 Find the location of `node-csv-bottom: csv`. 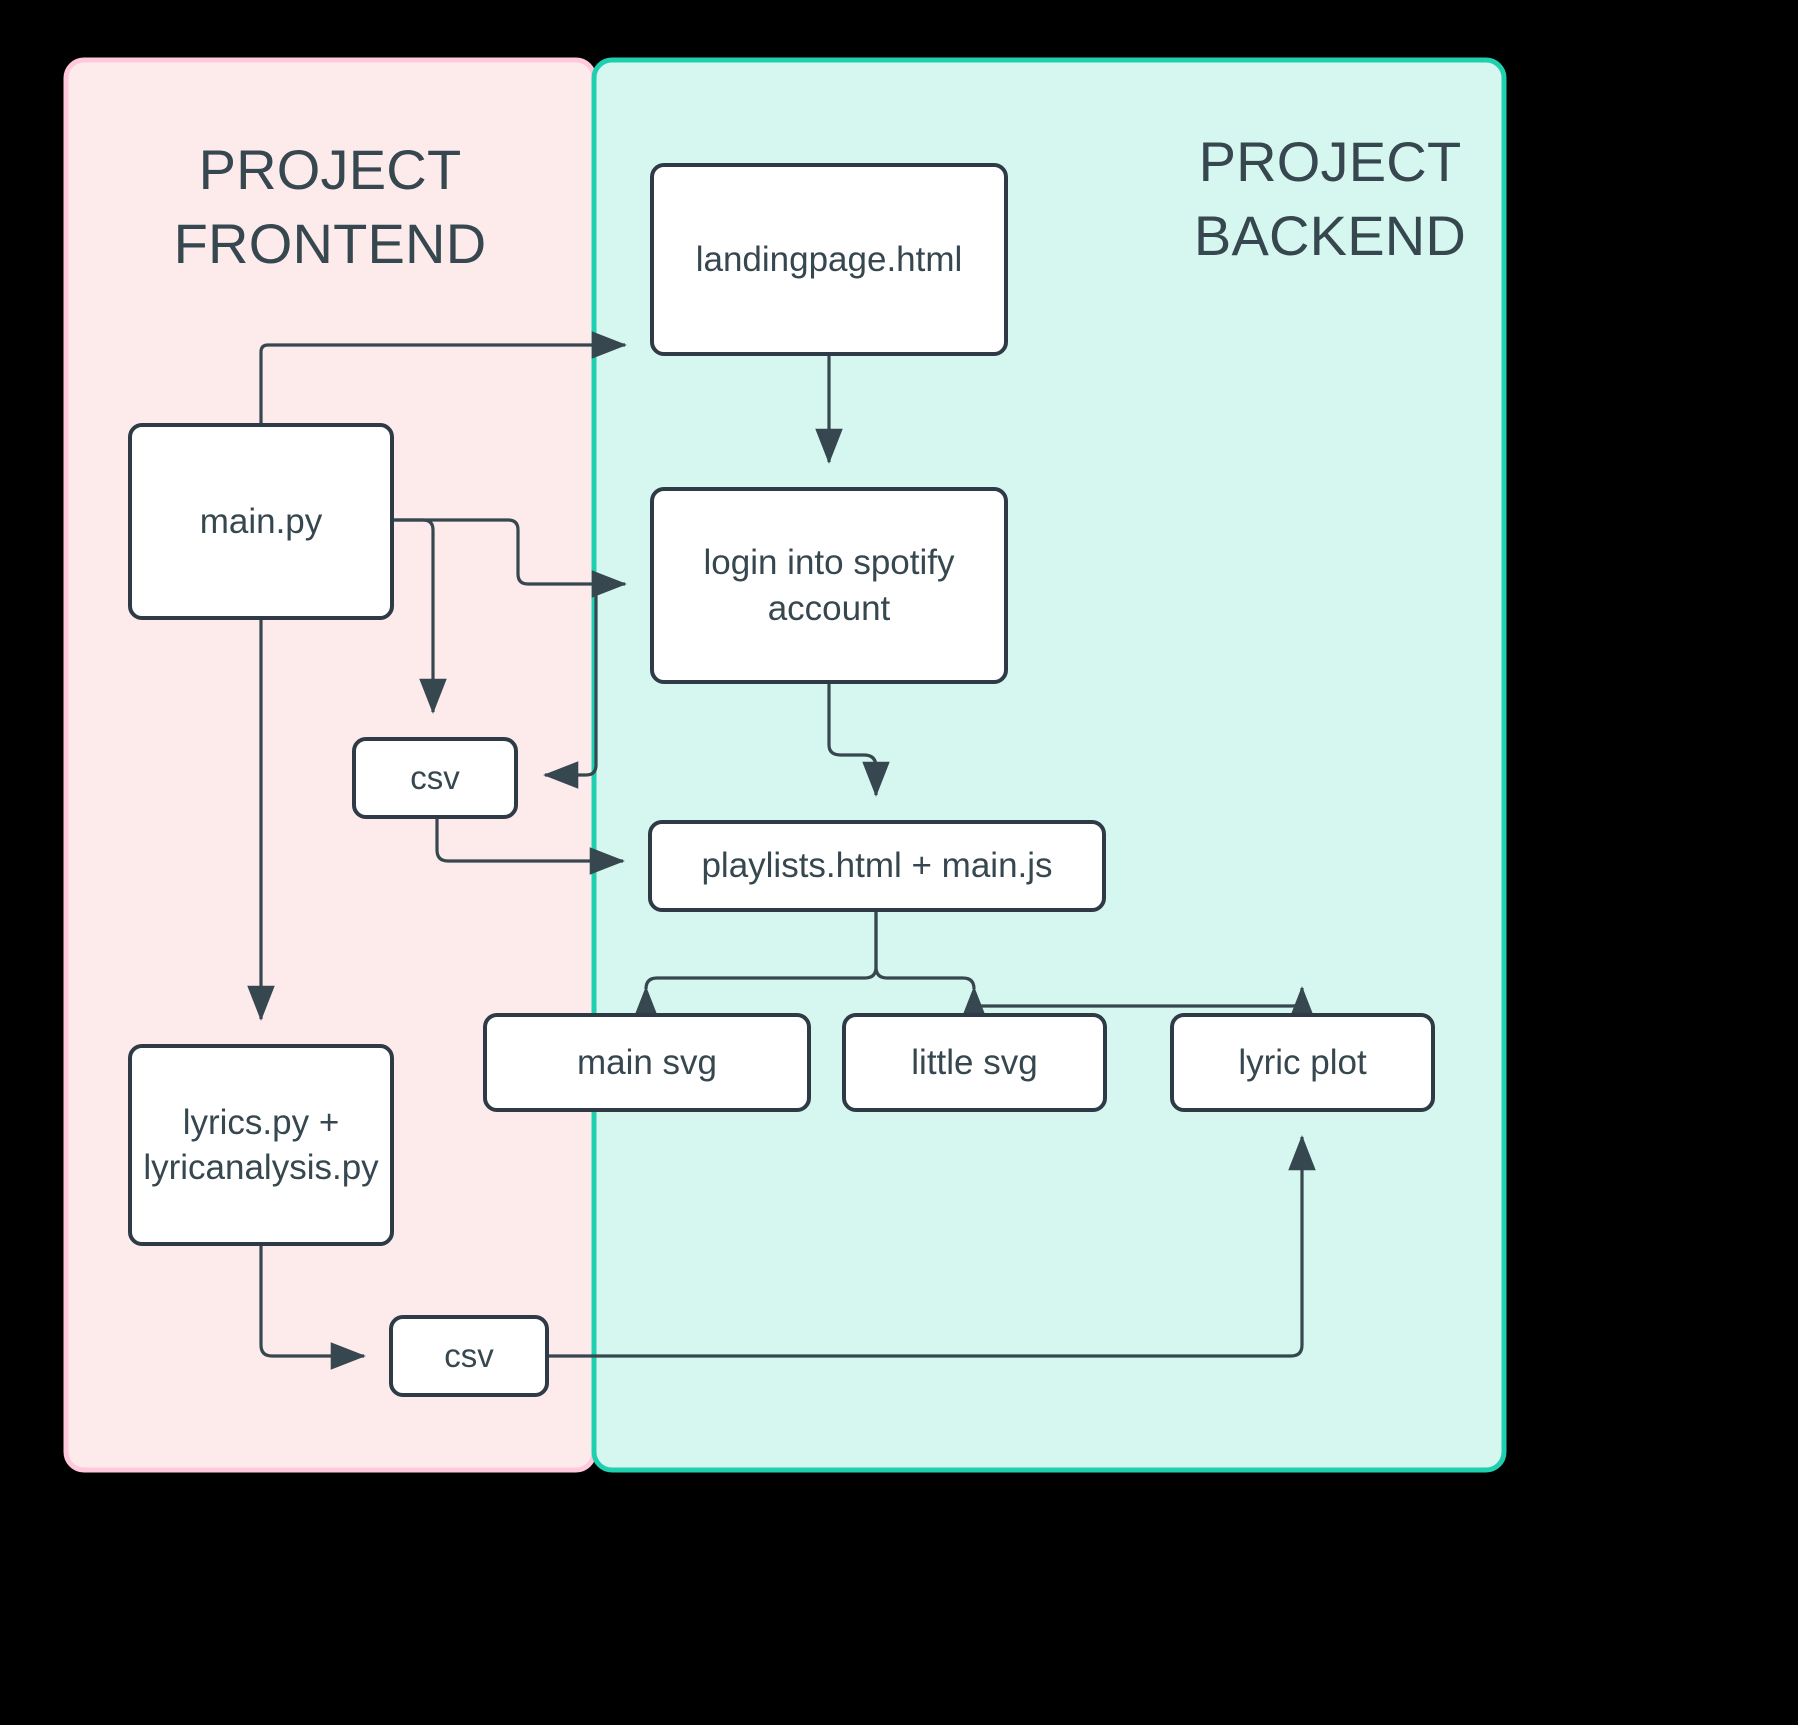

node-csv-bottom: csv is located at coordinates (469, 1356).